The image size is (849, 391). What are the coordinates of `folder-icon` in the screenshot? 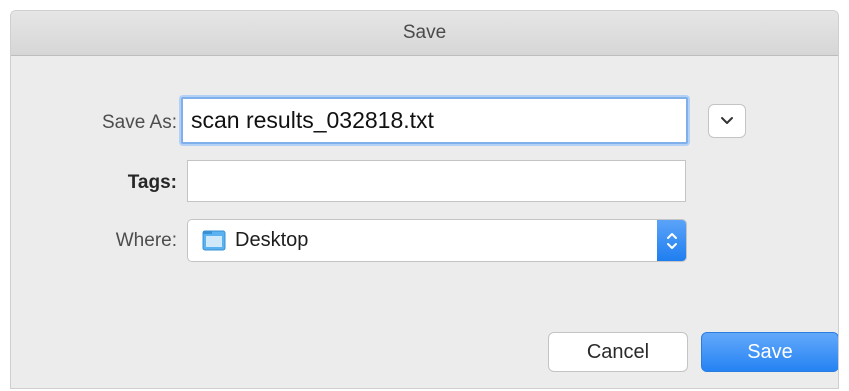 It's located at (214, 242).